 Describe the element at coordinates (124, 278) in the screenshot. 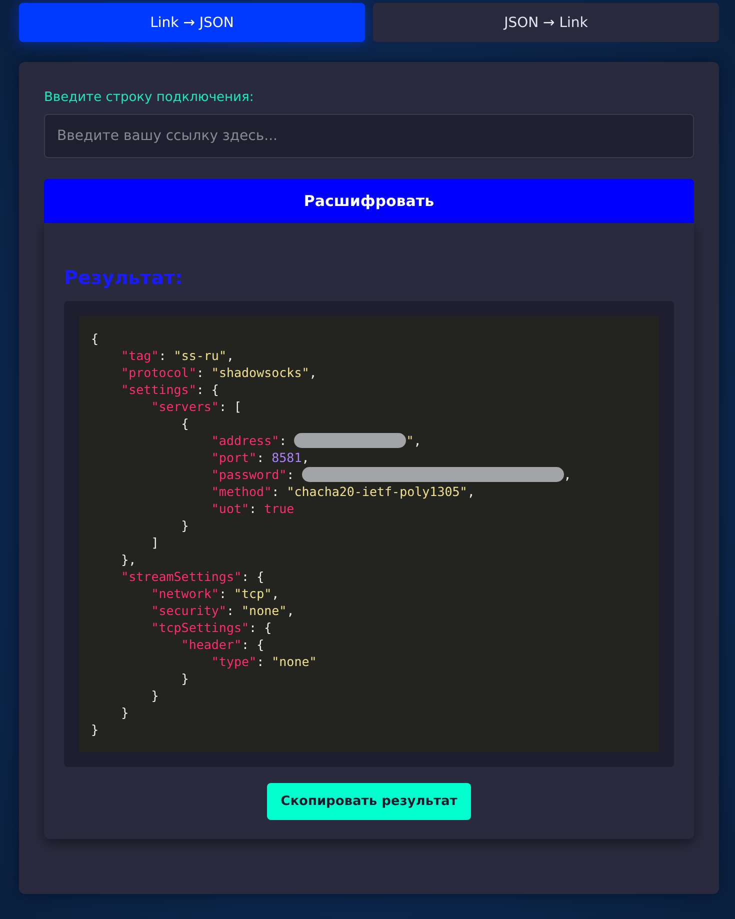

I see `result-title: Результат:` at that location.